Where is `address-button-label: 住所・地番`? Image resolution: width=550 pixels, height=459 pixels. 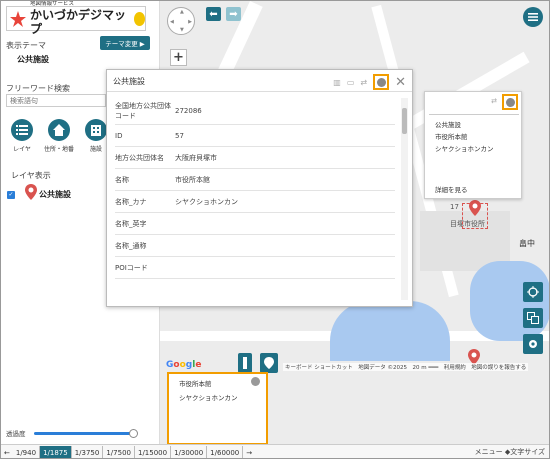 address-button-label: 住所・地番 is located at coordinates (59, 149).